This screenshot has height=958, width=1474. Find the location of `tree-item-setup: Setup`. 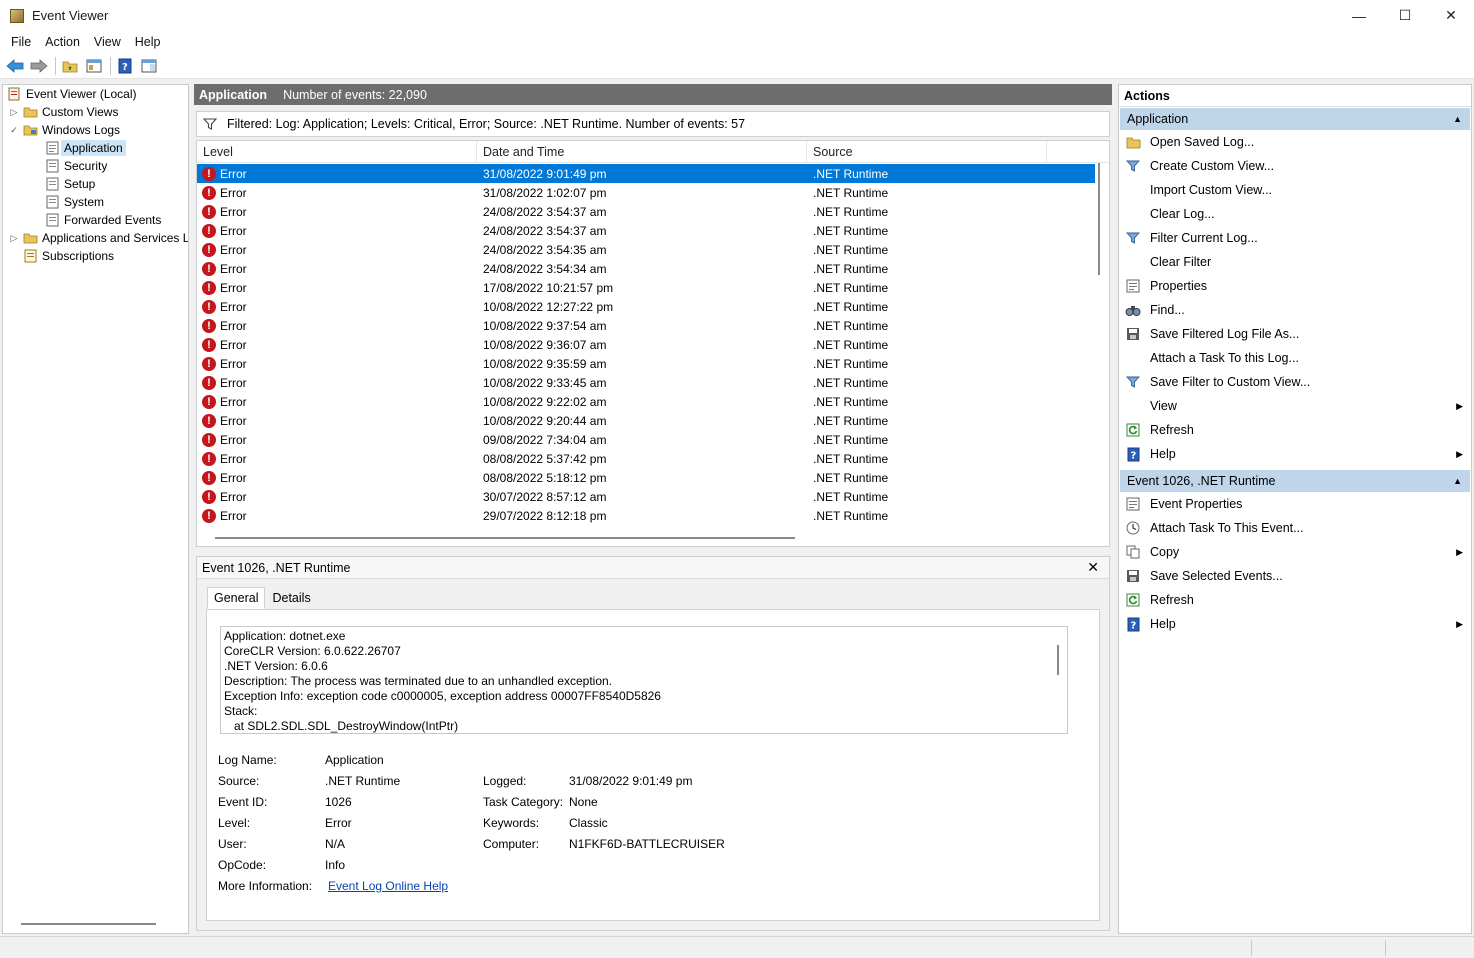

tree-item-setup: Setup is located at coordinates (70, 184).